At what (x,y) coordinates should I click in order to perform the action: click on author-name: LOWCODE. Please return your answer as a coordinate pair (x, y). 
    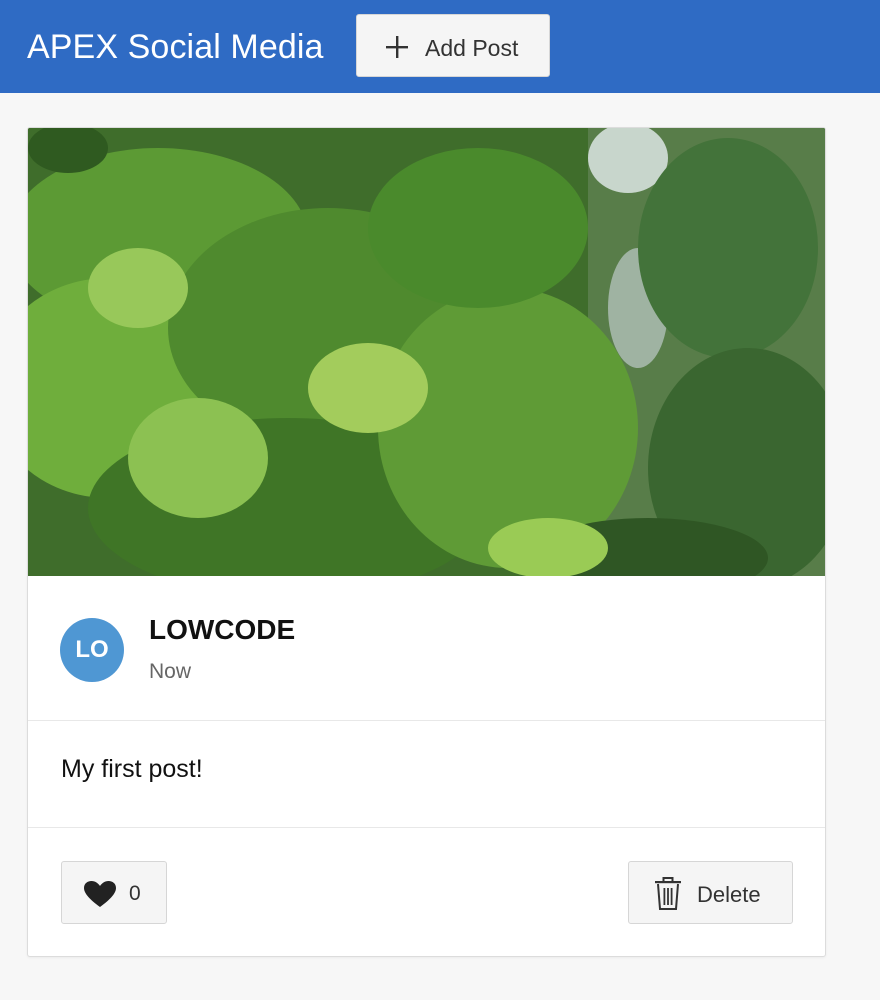
    Looking at the image, I should click on (222, 629).